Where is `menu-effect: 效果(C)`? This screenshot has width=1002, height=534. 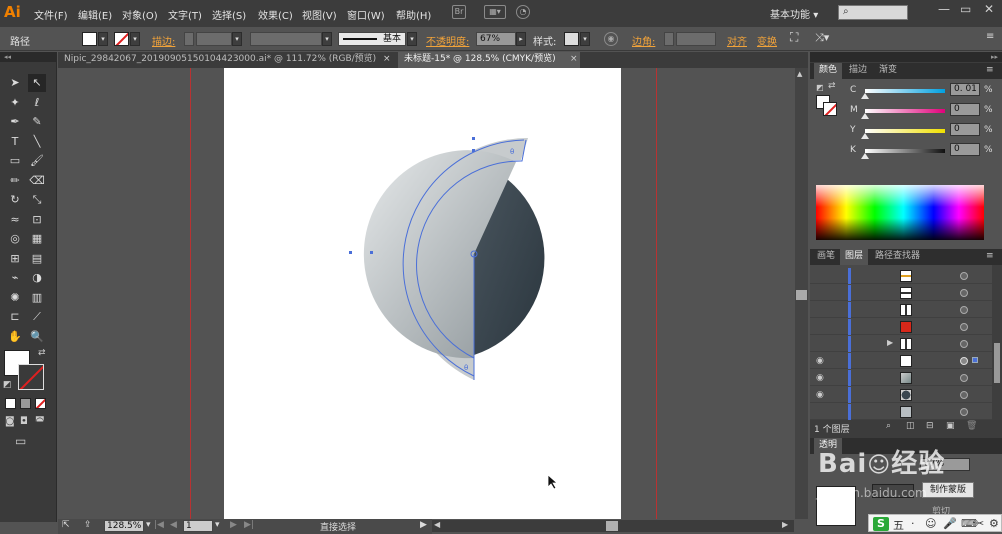 menu-effect: 效果(C) is located at coordinates (275, 14).